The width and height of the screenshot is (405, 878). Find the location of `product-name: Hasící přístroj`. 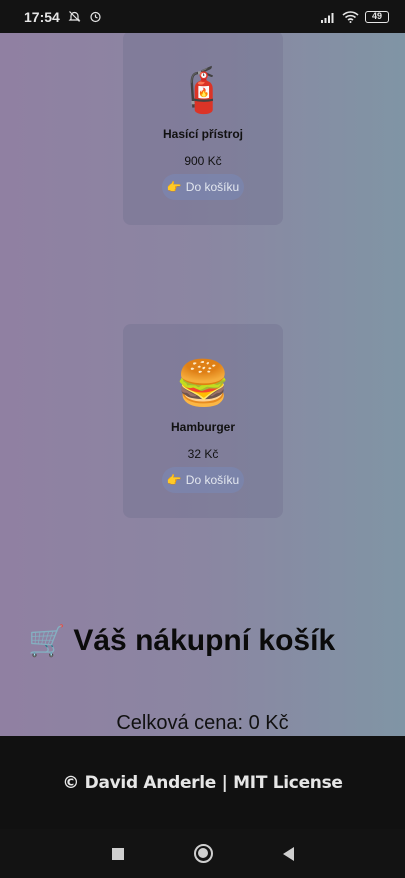

product-name: Hasící přístroj is located at coordinates (203, 134).